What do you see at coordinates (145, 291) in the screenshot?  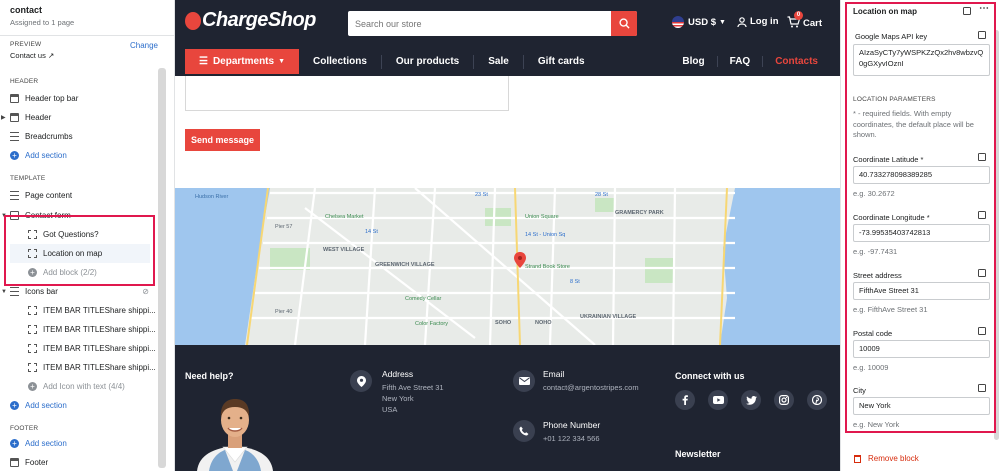 I see `eye-hidden-icon: ⊘` at bounding box center [145, 291].